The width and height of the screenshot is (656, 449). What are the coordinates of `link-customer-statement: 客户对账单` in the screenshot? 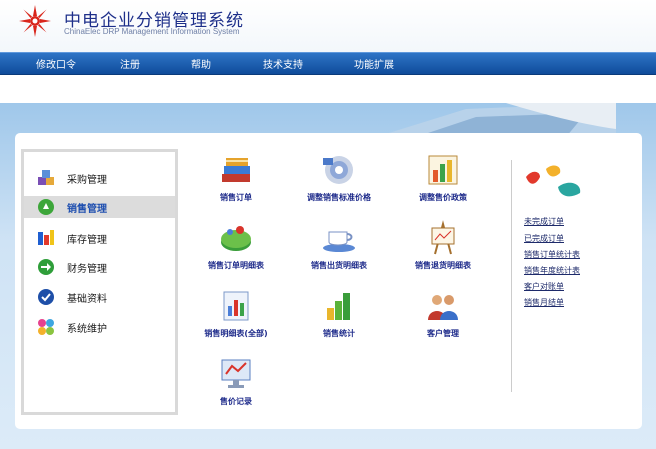 It's located at (544, 286).